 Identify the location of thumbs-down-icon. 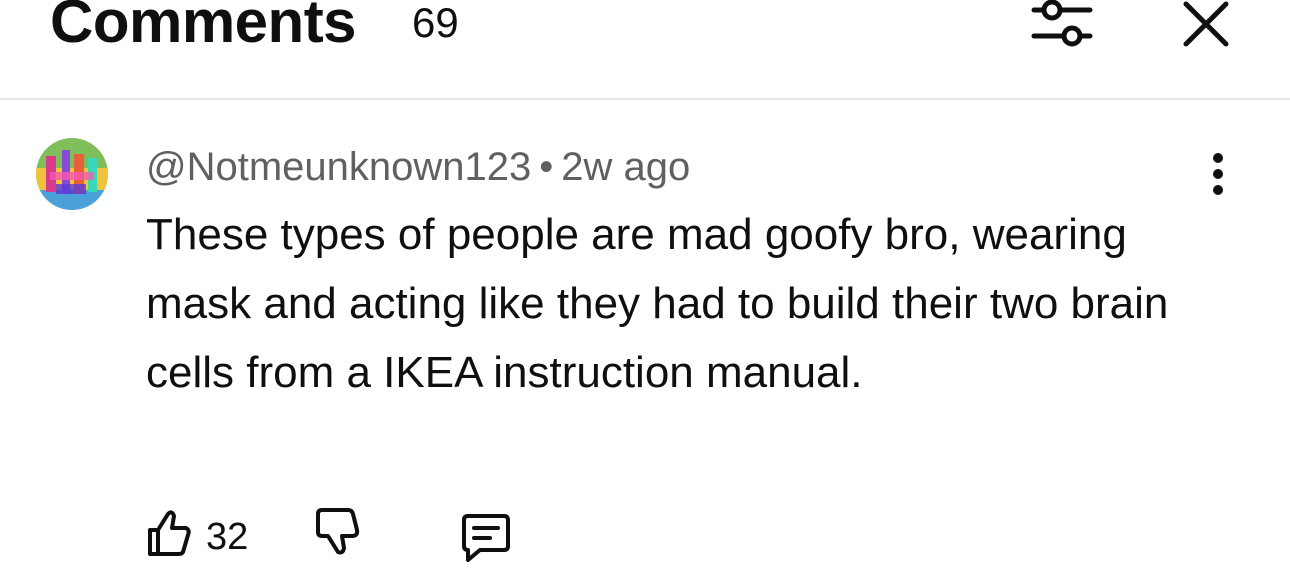
(338, 531).